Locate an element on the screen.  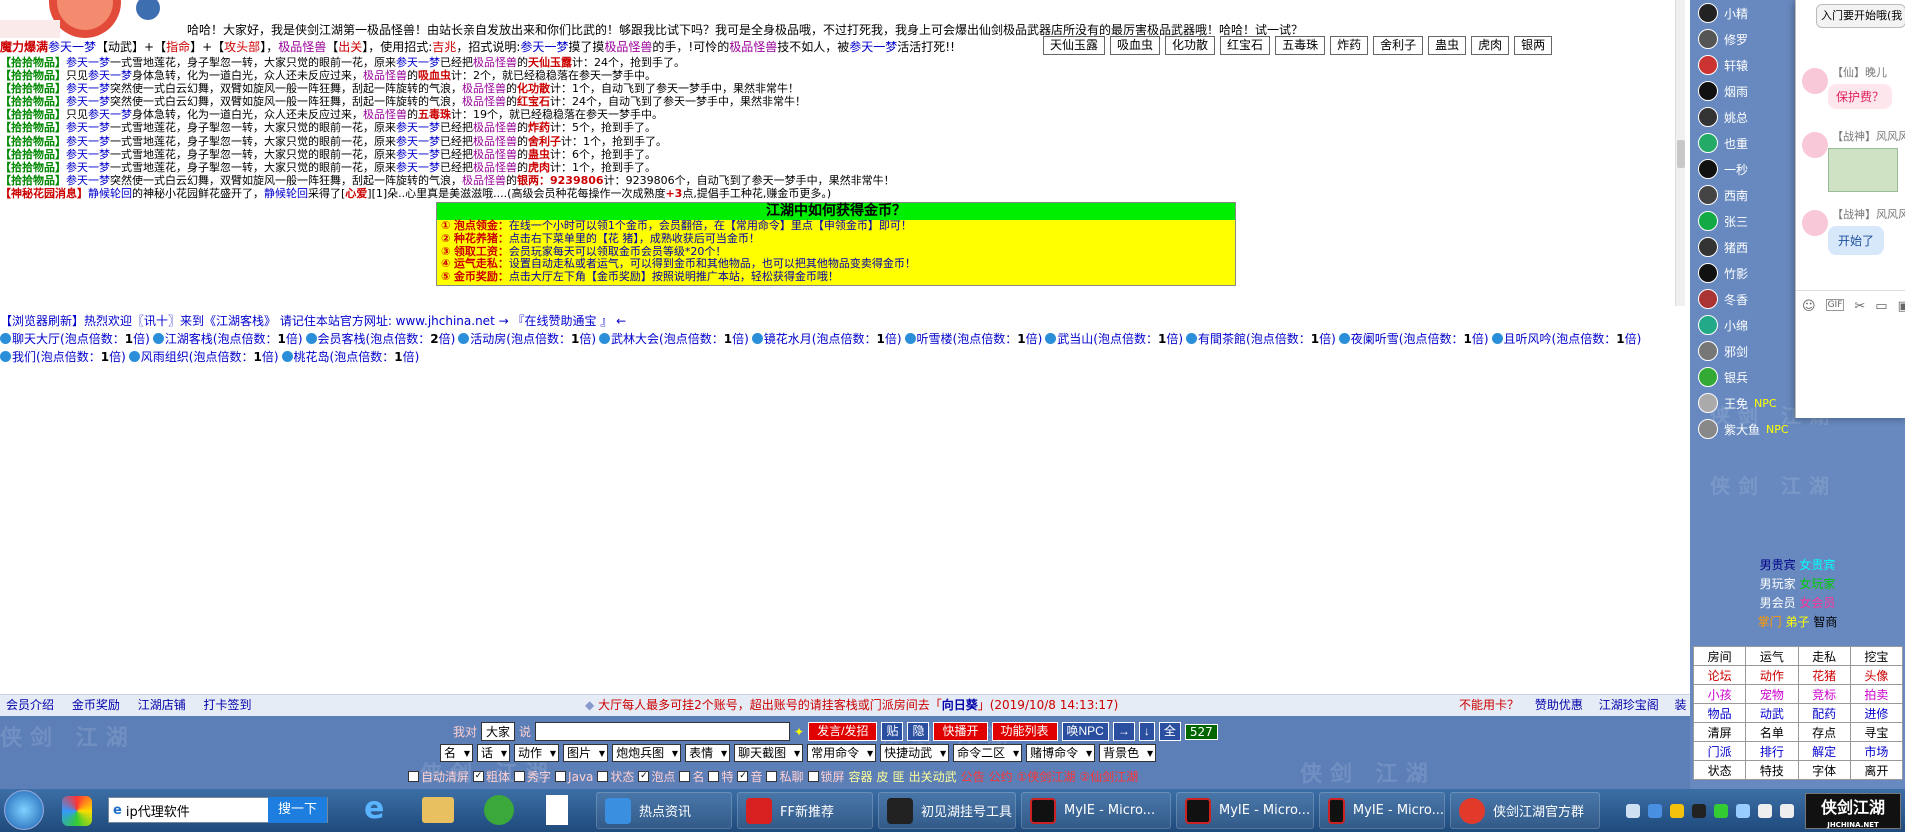
menu-cell: 解定 is located at coordinates (1824, 751).